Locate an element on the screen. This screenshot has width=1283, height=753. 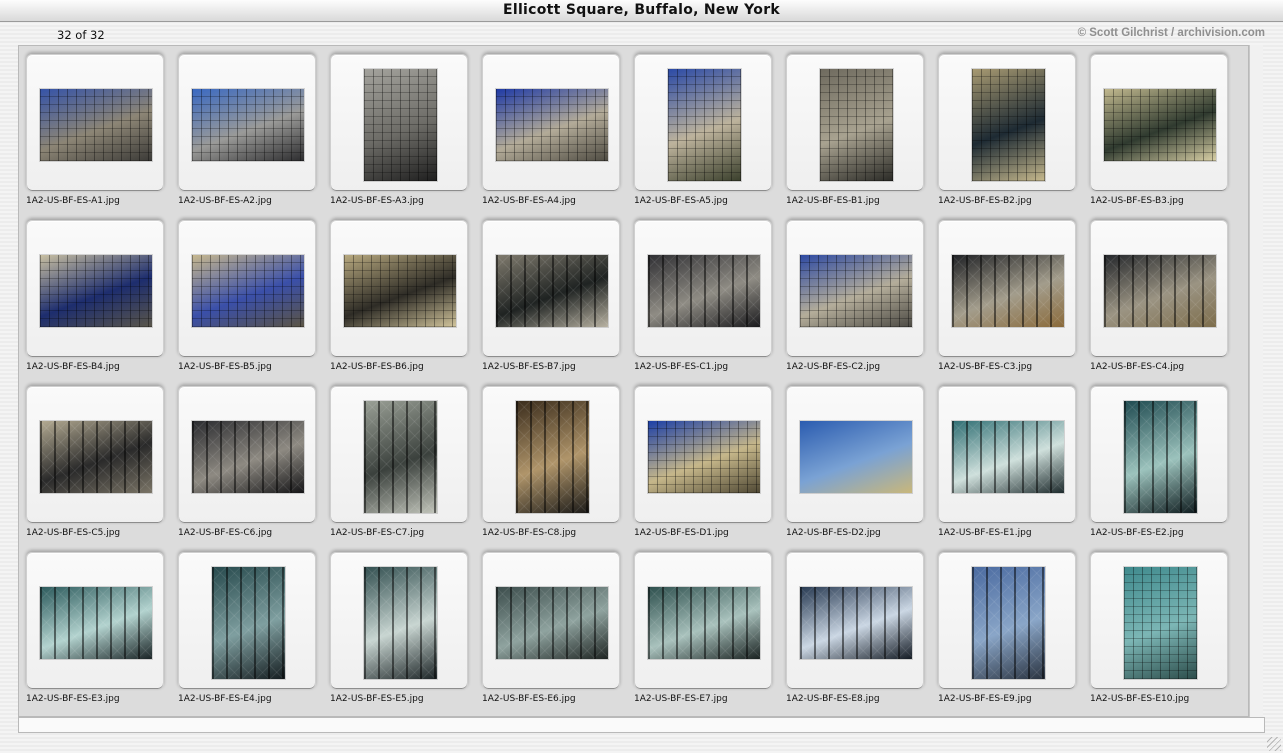
thumbnail-item: 1A2-US-BF-ES-C1.jpg is located at coordinates (709, 302).